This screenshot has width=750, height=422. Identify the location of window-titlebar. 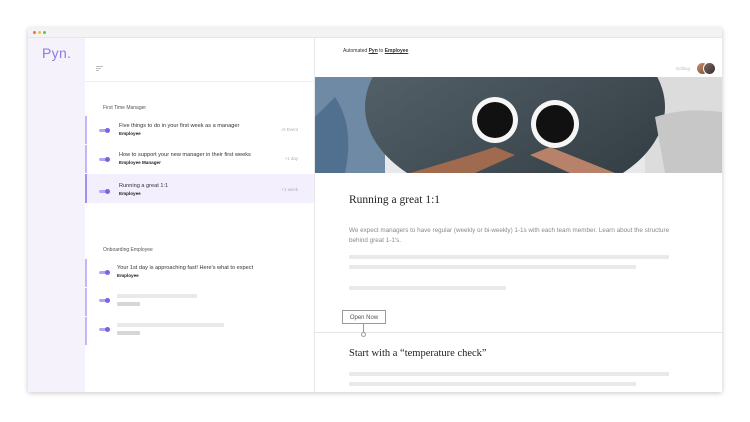
(375, 33).